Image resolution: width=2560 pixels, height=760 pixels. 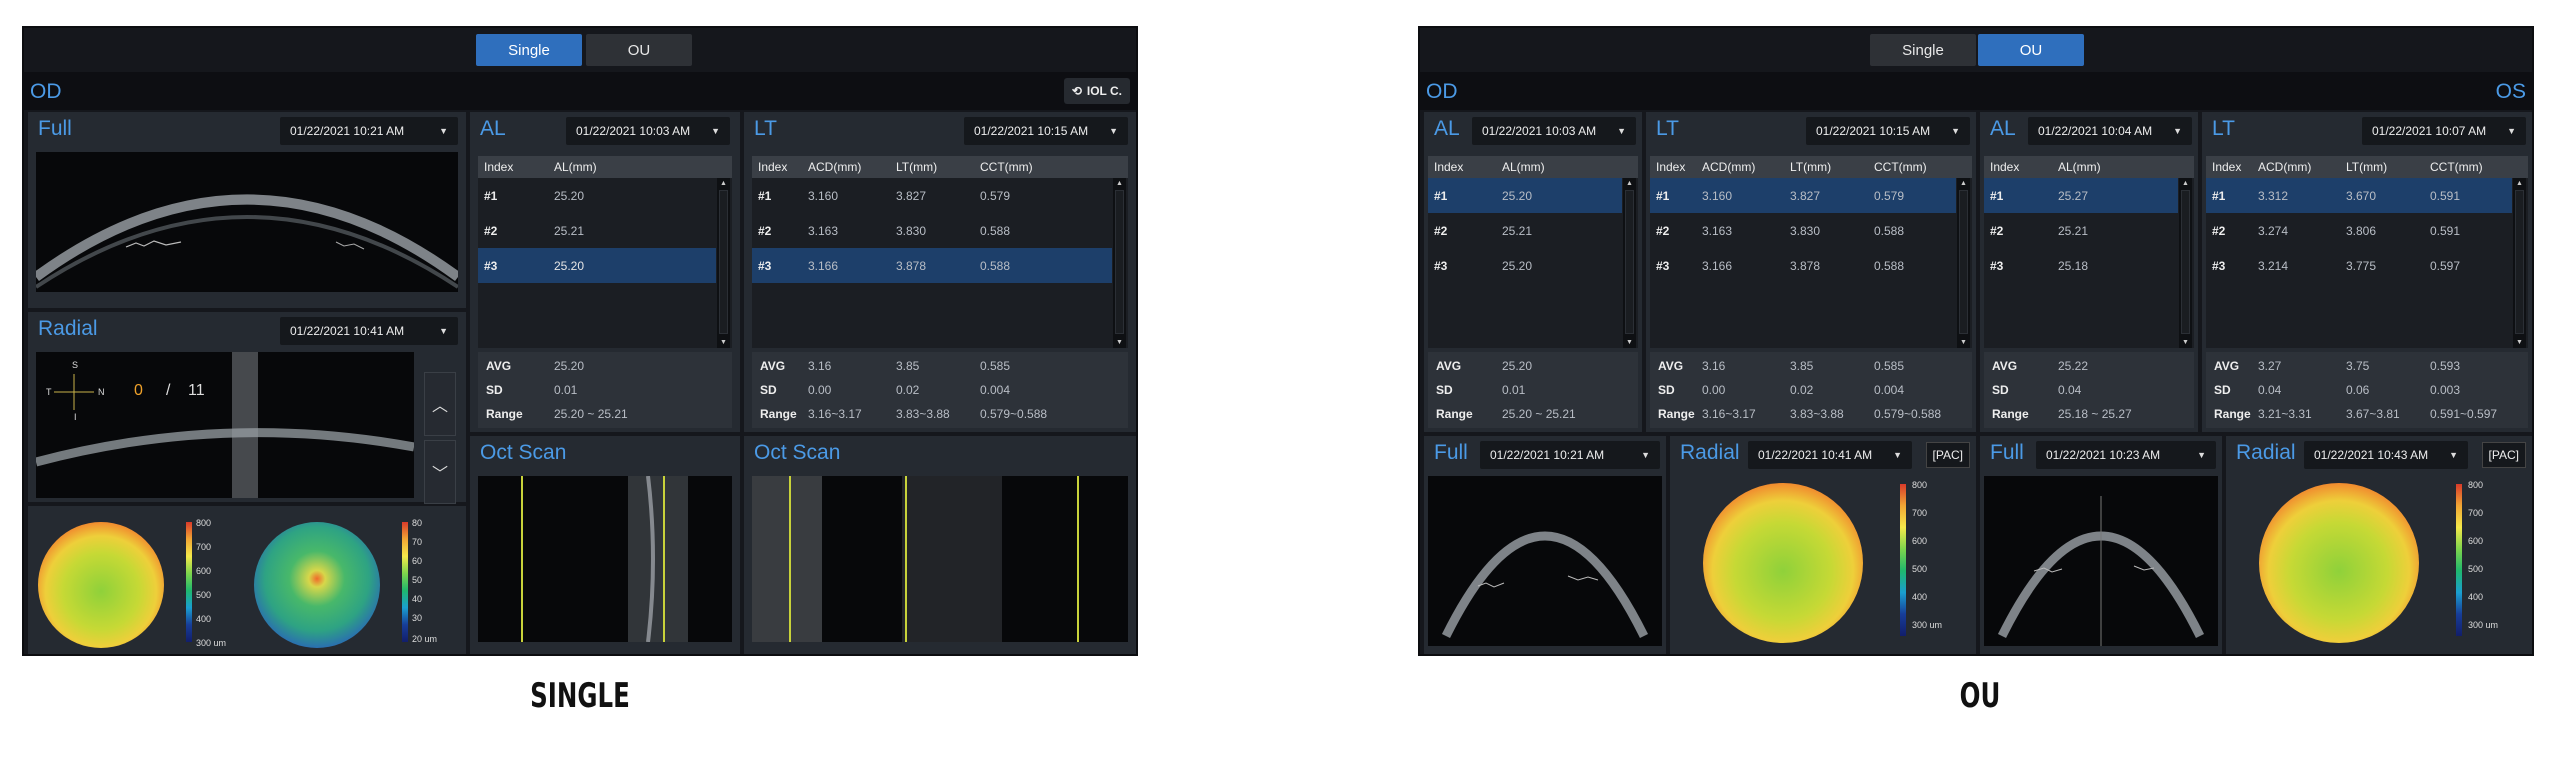 What do you see at coordinates (940, 545) in the screenshot?
I see `oct-scan-panel-2: Oct Scan` at bounding box center [940, 545].